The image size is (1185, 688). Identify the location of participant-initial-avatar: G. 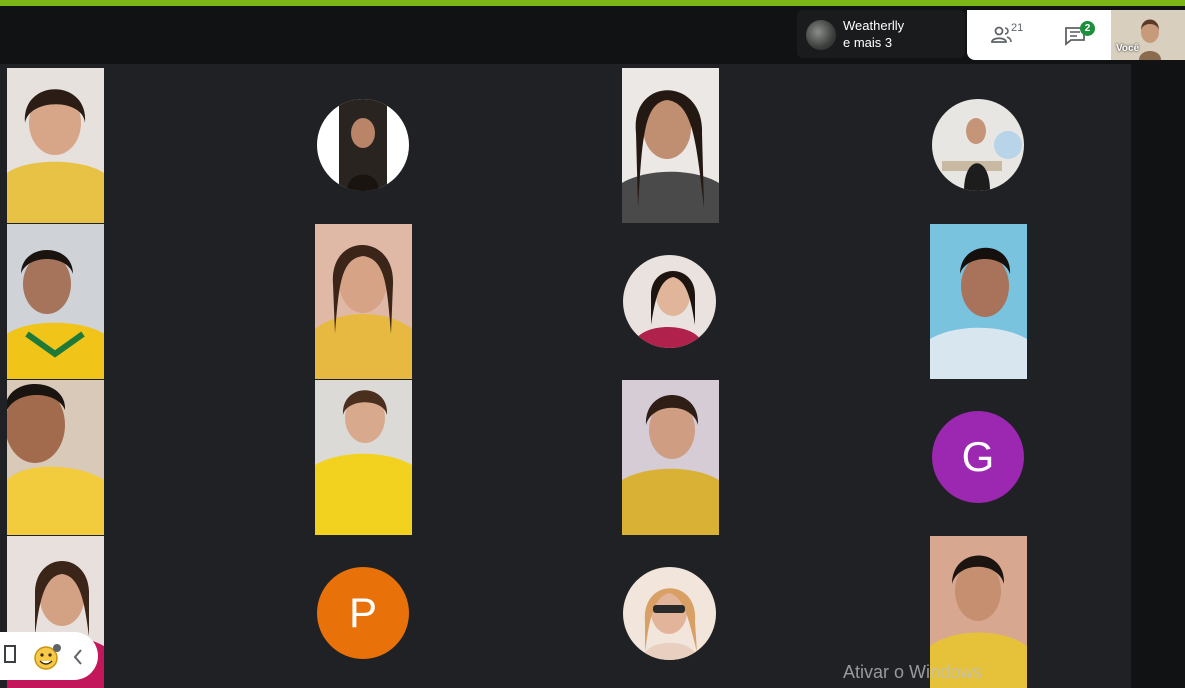
(978, 457).